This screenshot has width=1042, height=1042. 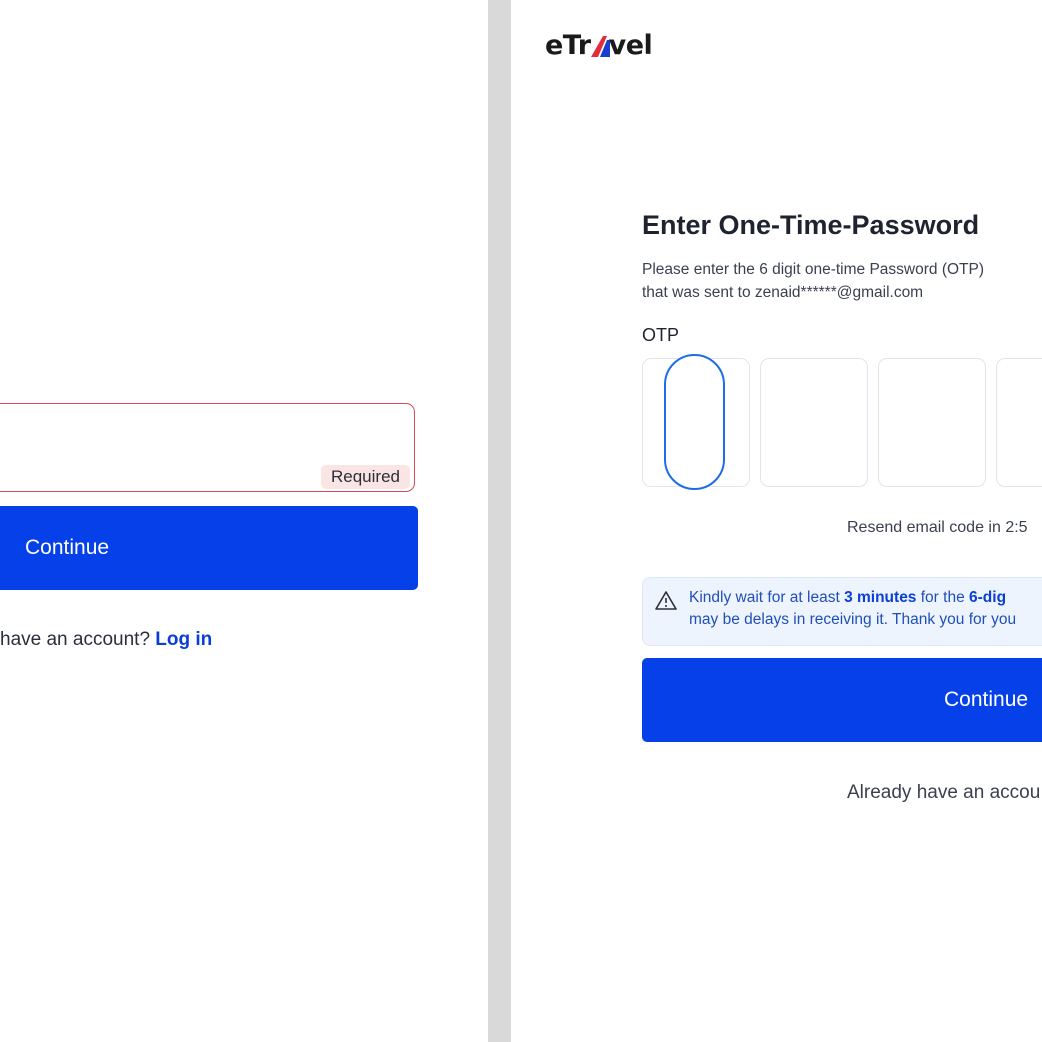 What do you see at coordinates (811, 225) in the screenshot?
I see `page-title: Enter One-Time-Password` at bounding box center [811, 225].